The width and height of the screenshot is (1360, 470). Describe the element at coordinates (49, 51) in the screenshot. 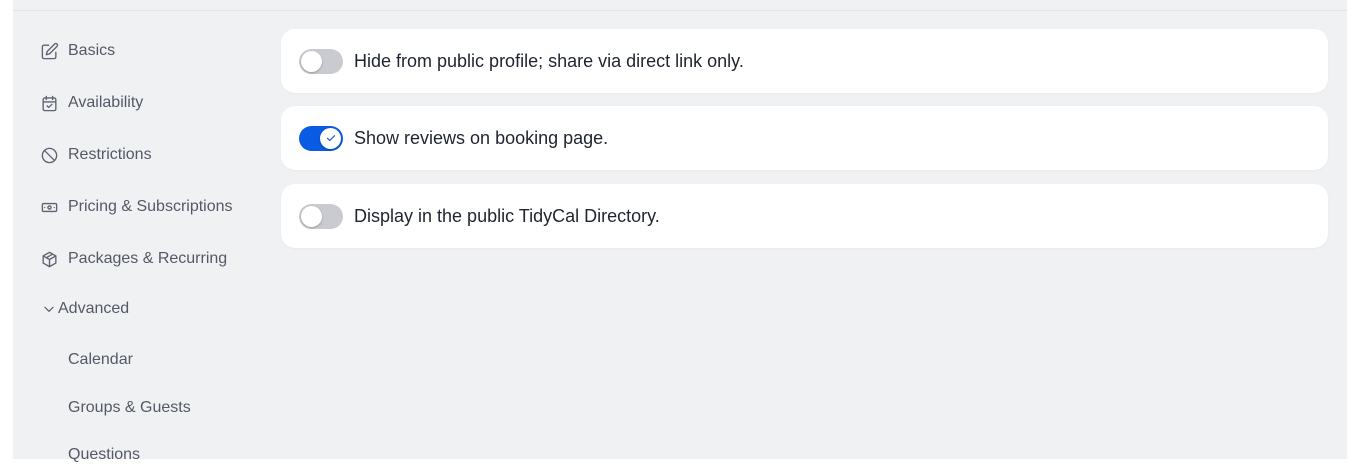

I see `edit-icon` at that location.